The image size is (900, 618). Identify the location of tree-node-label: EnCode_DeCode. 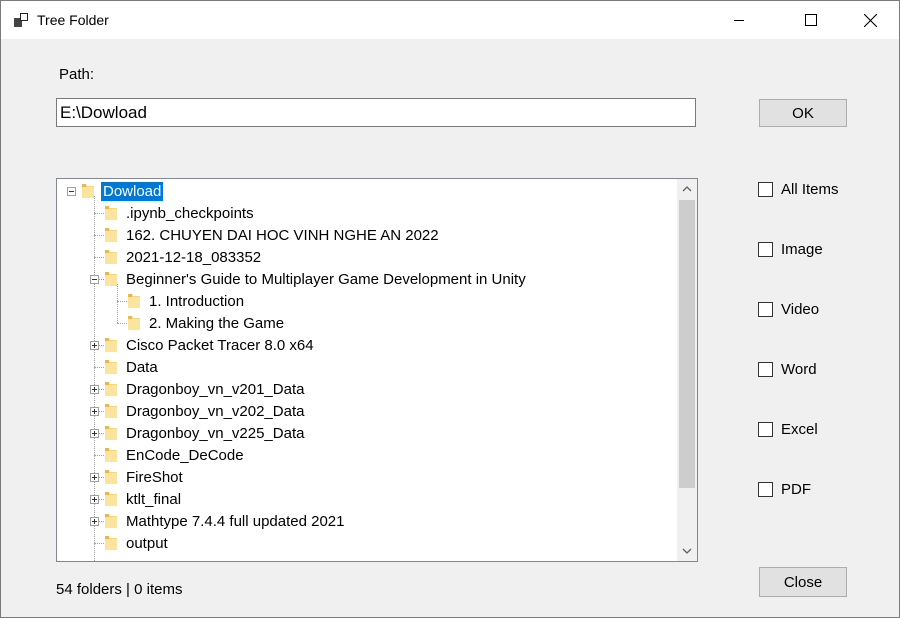
(185, 455).